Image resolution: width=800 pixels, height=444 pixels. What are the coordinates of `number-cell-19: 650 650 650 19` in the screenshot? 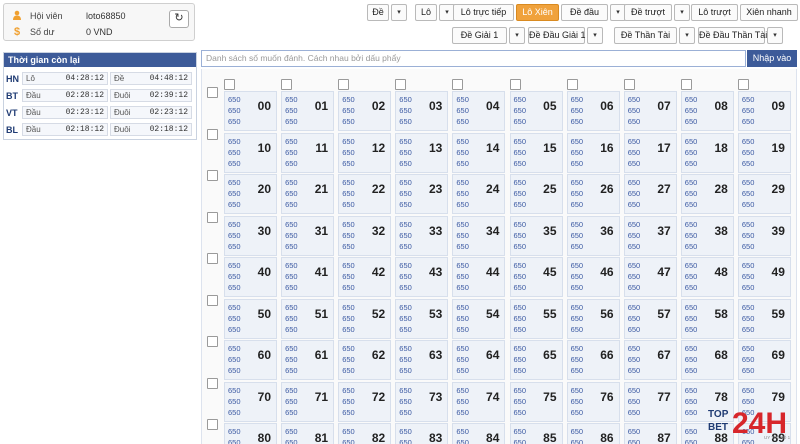 It's located at (764, 152).